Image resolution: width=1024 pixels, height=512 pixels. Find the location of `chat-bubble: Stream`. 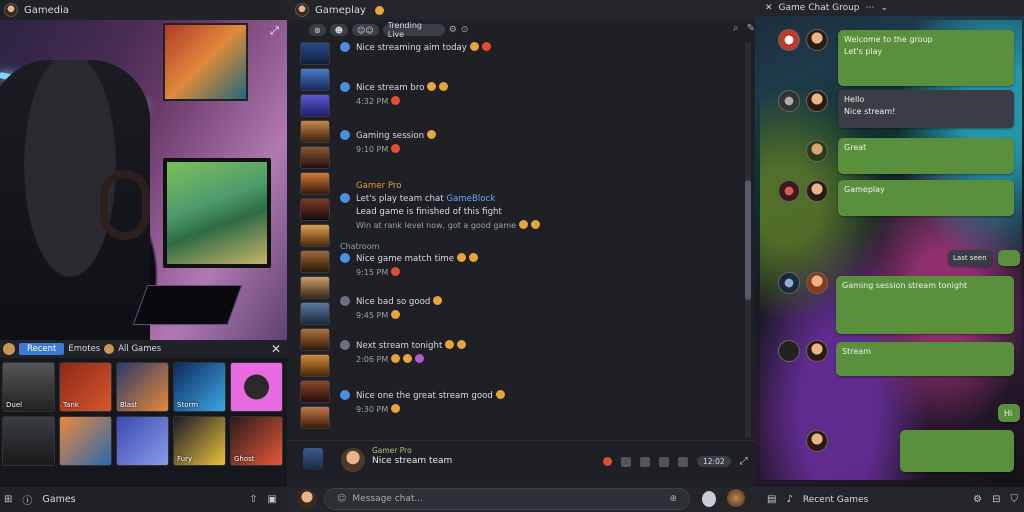

chat-bubble: Stream is located at coordinates (925, 359).